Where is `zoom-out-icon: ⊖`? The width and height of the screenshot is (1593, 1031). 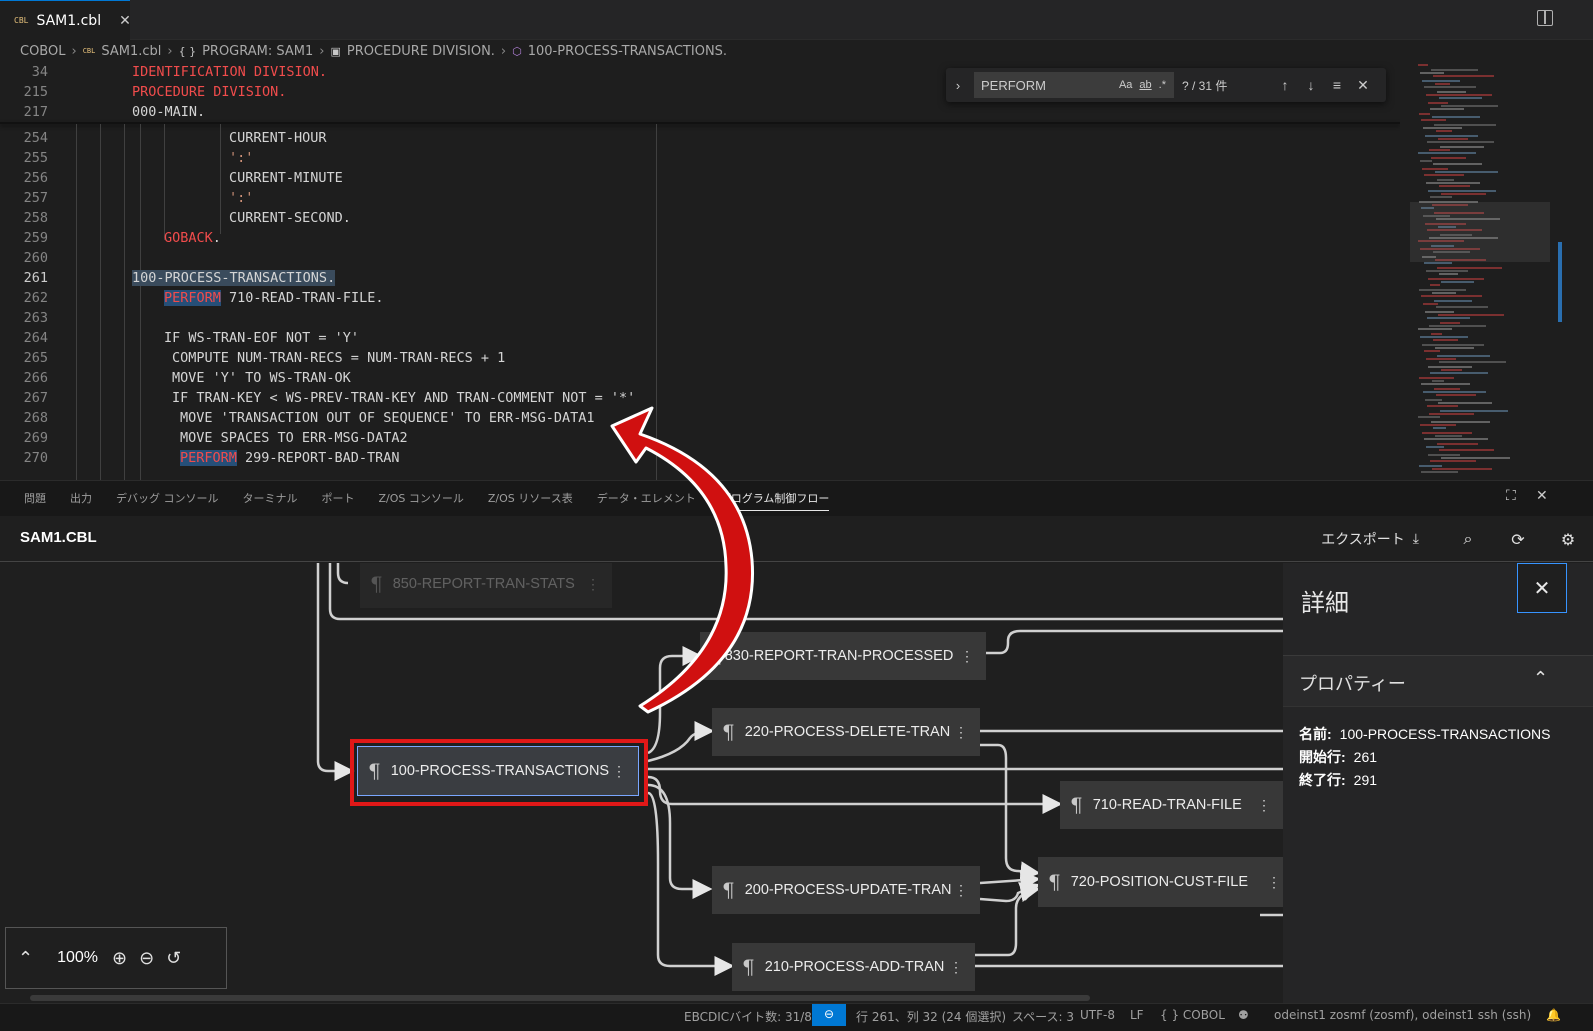
zoom-out-icon: ⊖ is located at coordinates (146, 958).